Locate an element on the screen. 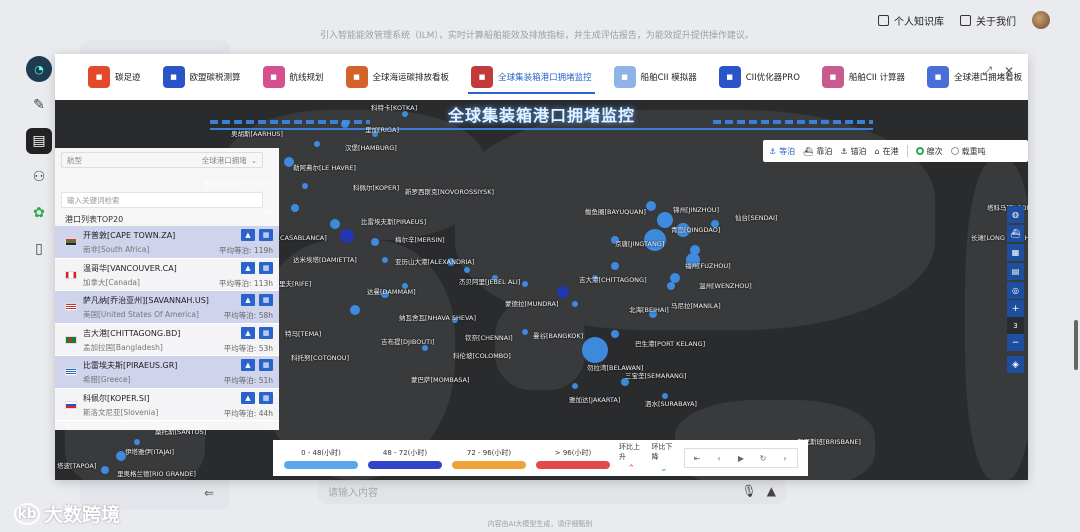 The height and width of the screenshot is (532, 1080). port-label: 奥胡斯[AARHUS] is located at coordinates (257, 134).